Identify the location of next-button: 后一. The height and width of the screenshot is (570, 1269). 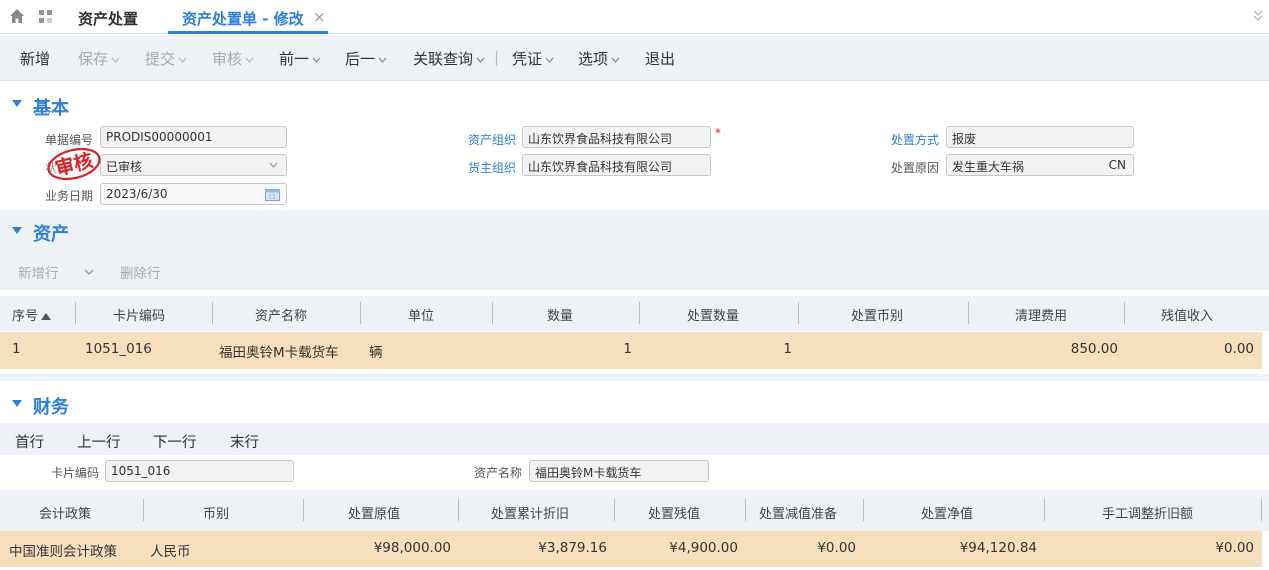
(366, 58).